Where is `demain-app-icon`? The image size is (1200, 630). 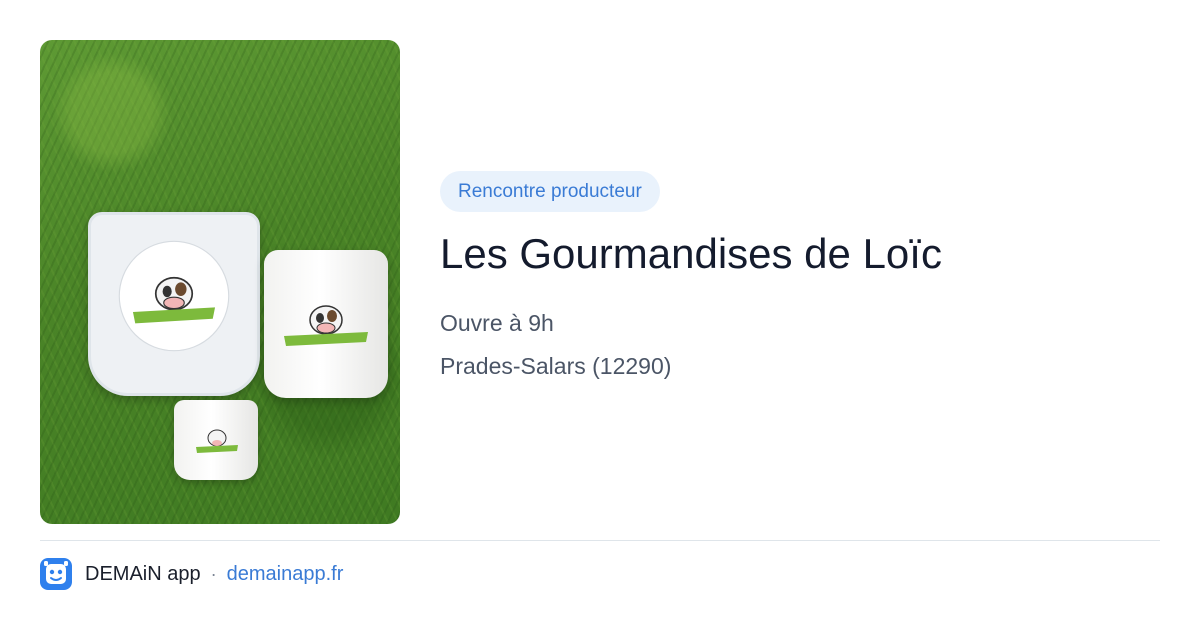 demain-app-icon is located at coordinates (56, 574).